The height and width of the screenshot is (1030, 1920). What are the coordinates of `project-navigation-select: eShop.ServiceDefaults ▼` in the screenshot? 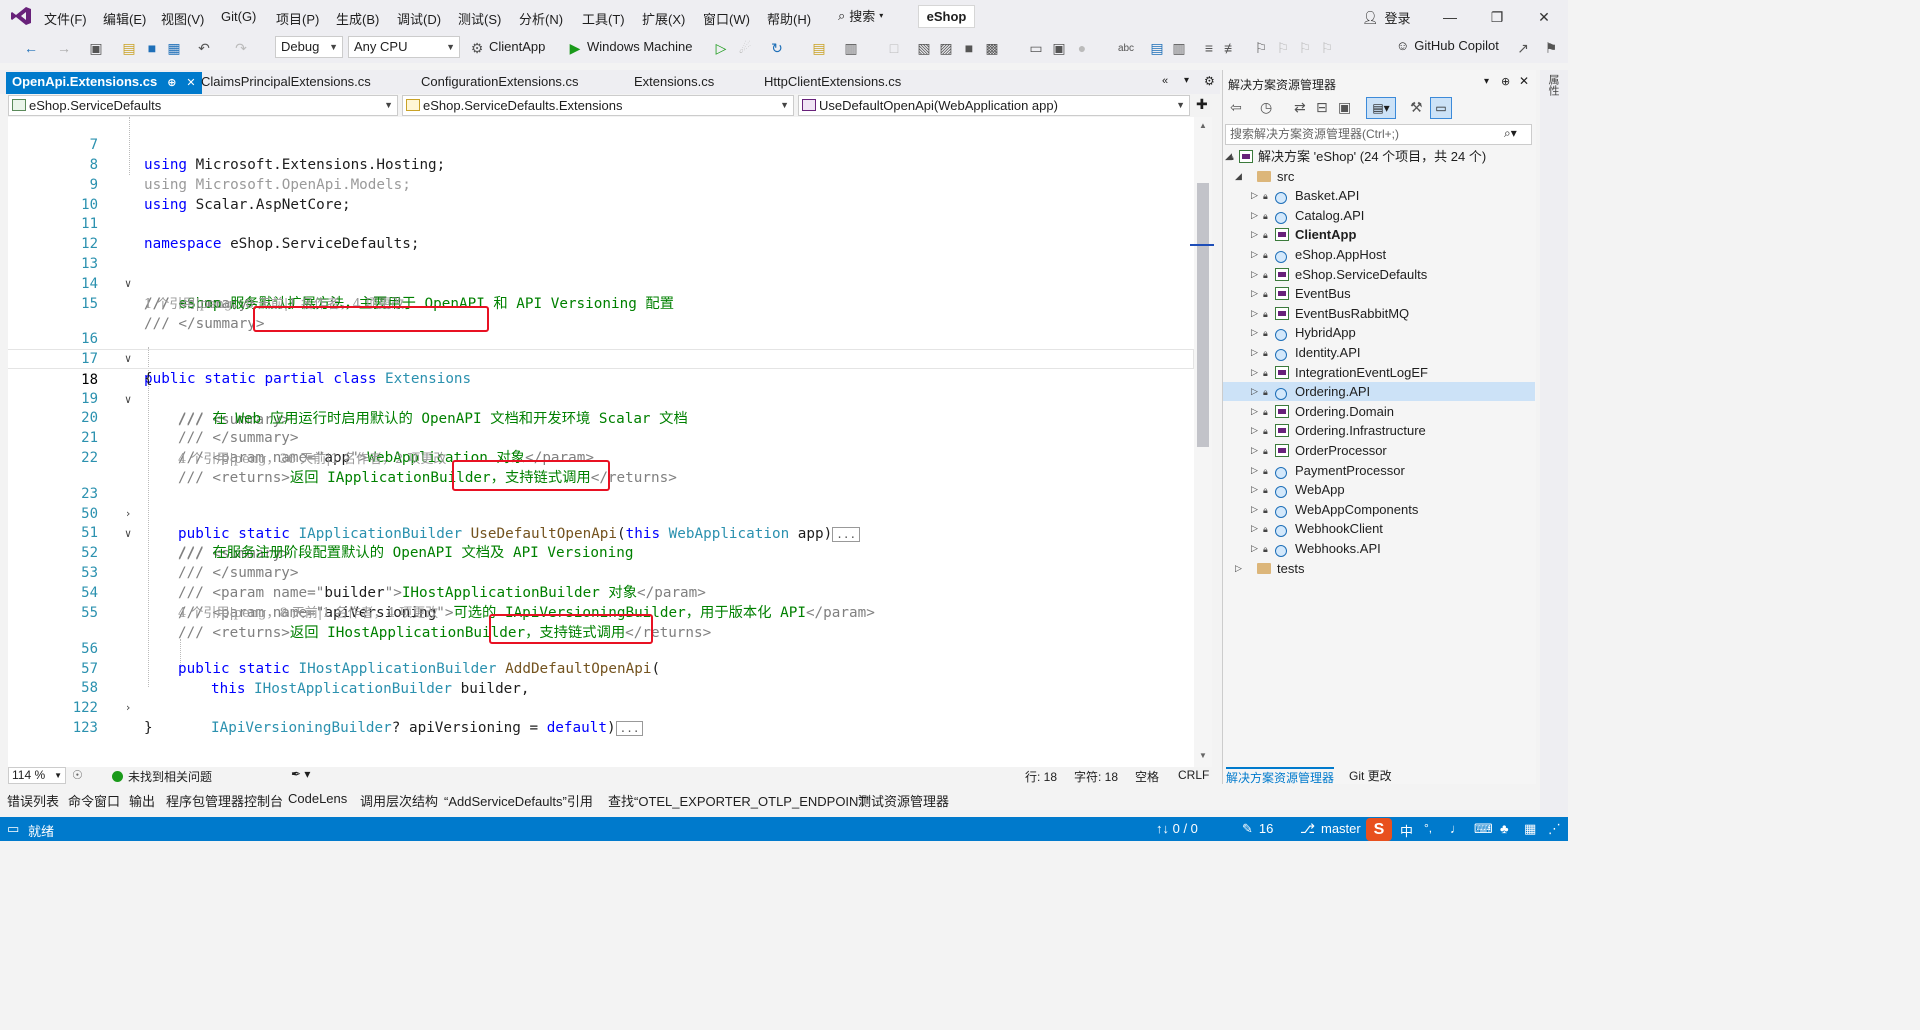 It's located at (203, 105).